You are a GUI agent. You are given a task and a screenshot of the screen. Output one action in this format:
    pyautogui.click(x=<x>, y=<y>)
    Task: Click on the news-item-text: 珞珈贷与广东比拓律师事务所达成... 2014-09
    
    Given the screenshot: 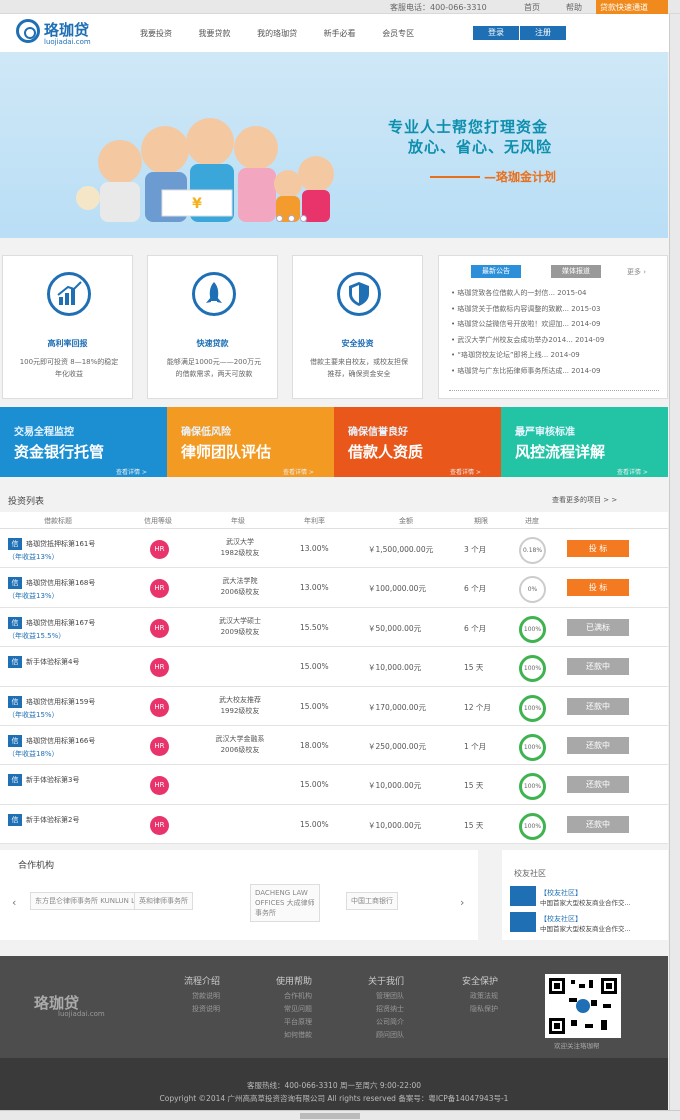 What is the action you would take?
    pyautogui.click(x=528, y=371)
    